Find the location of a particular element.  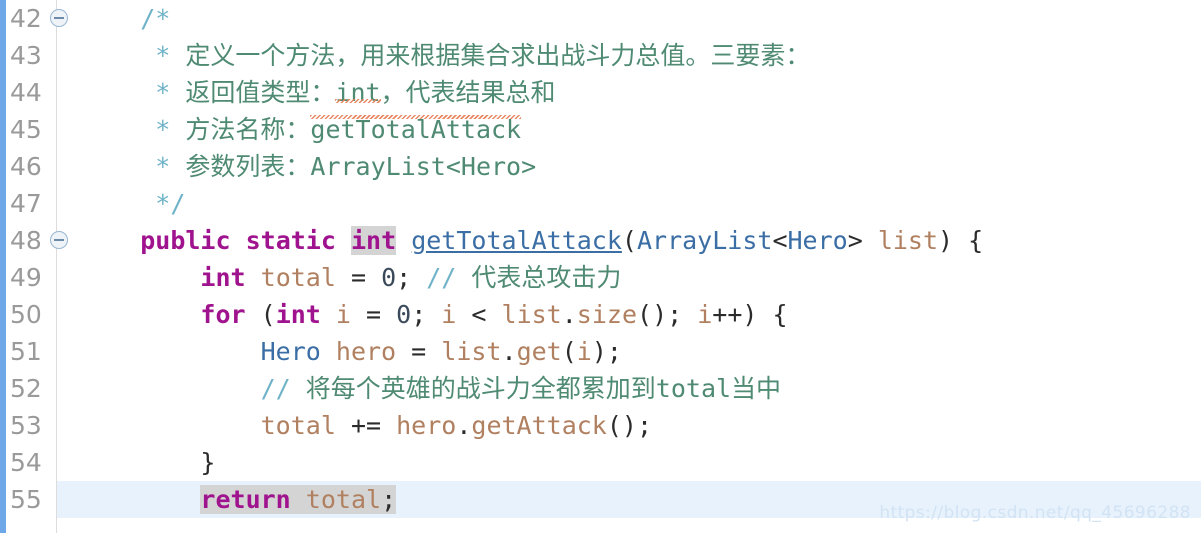

code-token: += is located at coordinates (366, 425).